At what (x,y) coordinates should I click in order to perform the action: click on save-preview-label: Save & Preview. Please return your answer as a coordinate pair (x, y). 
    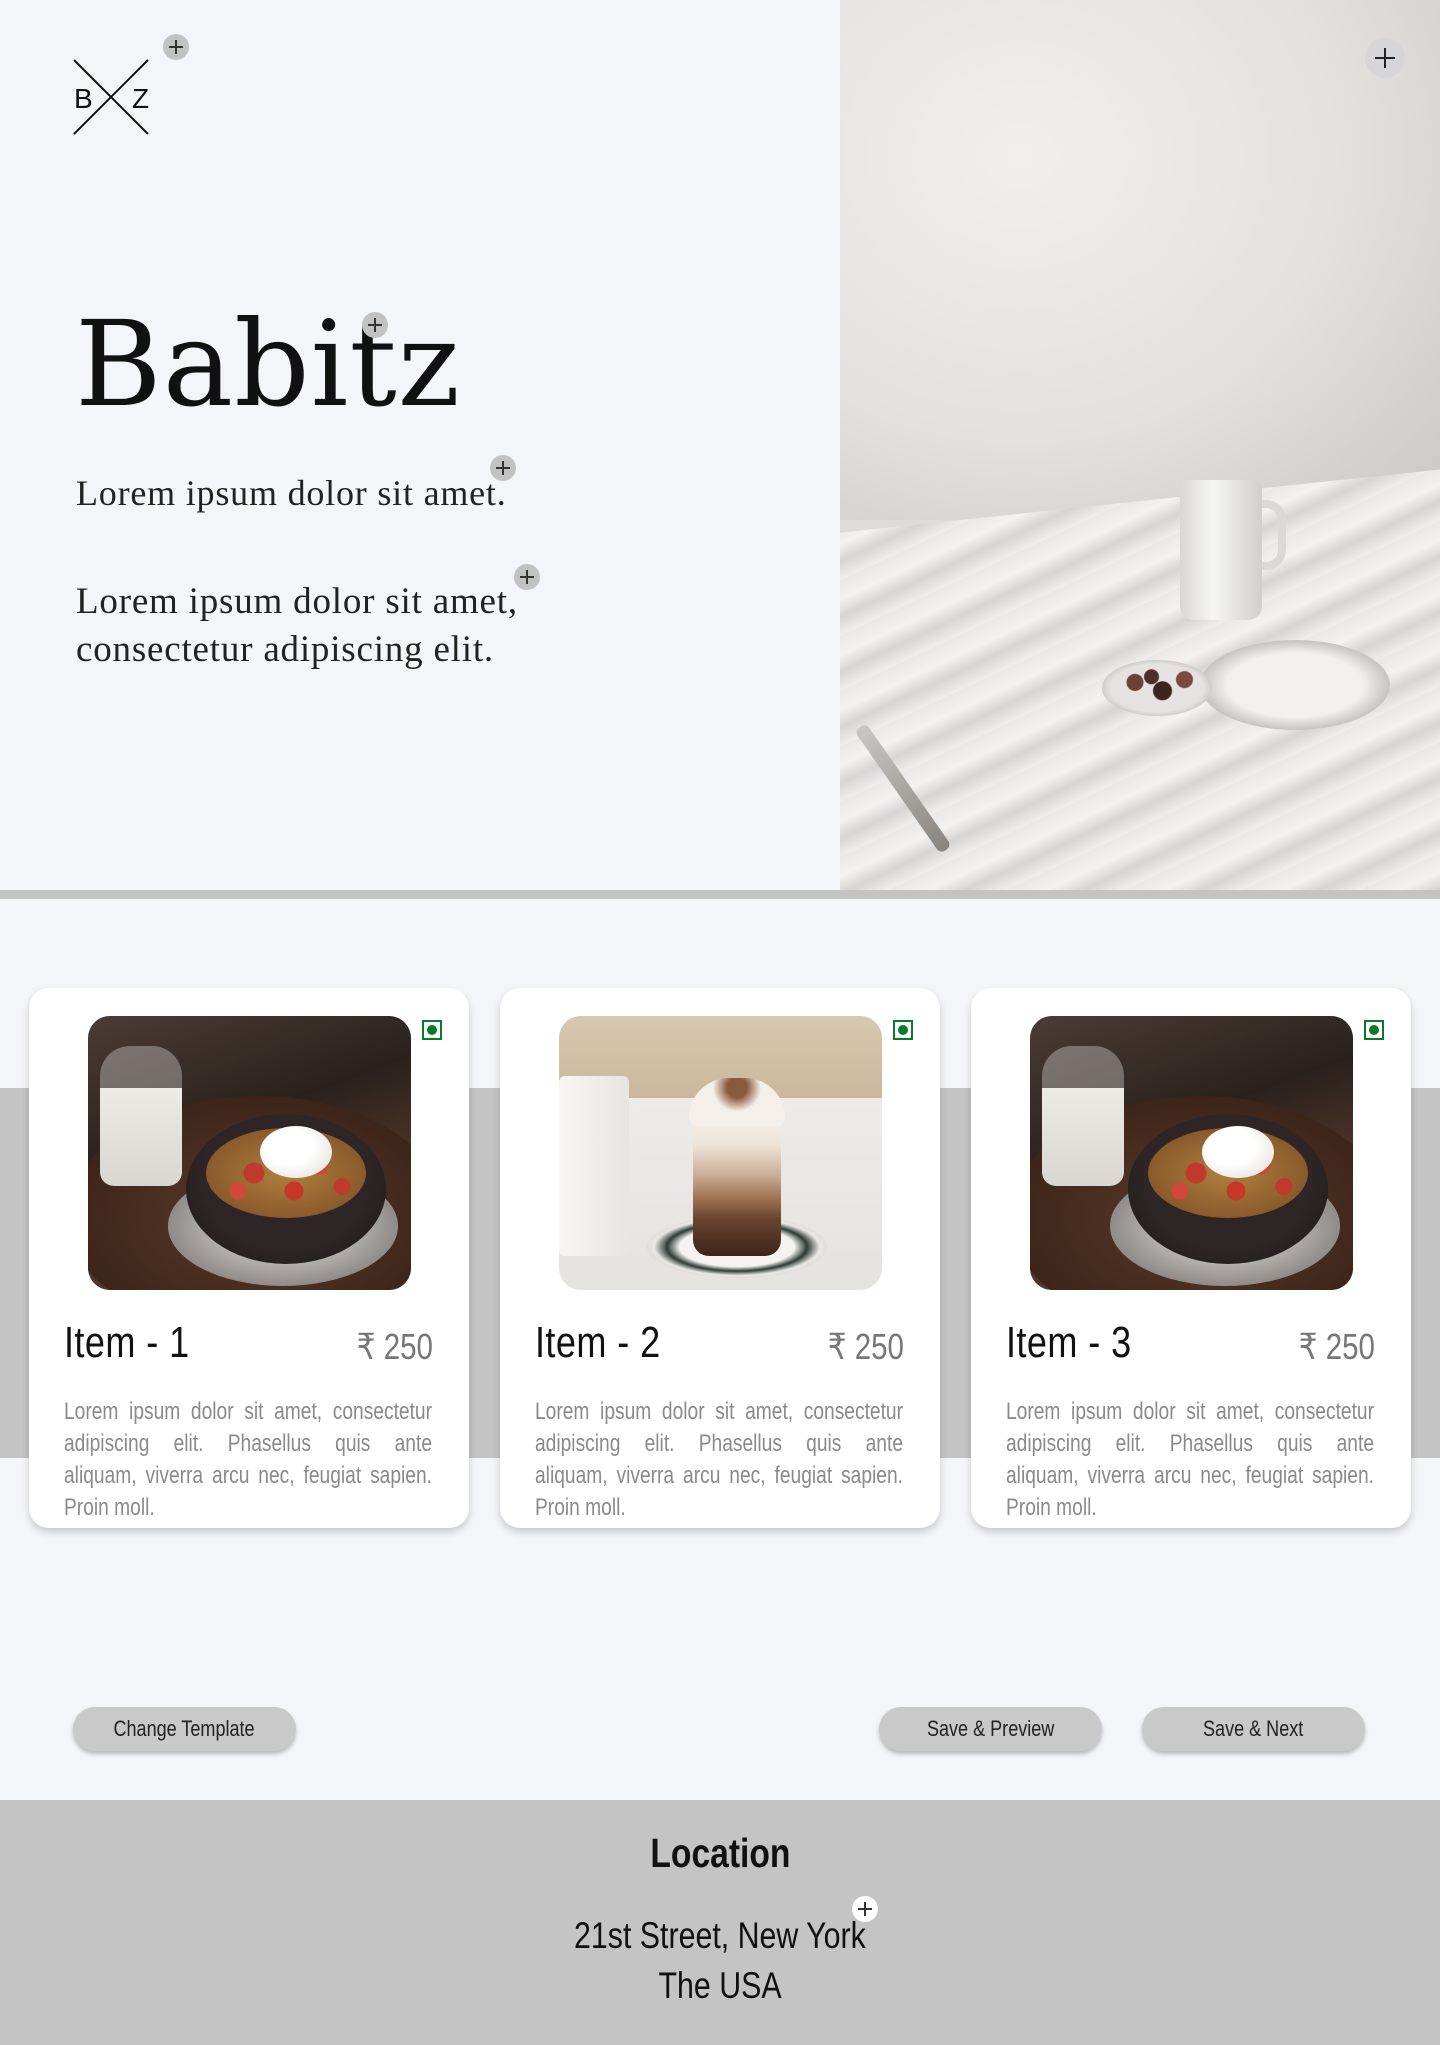
    Looking at the image, I should click on (990, 1728).